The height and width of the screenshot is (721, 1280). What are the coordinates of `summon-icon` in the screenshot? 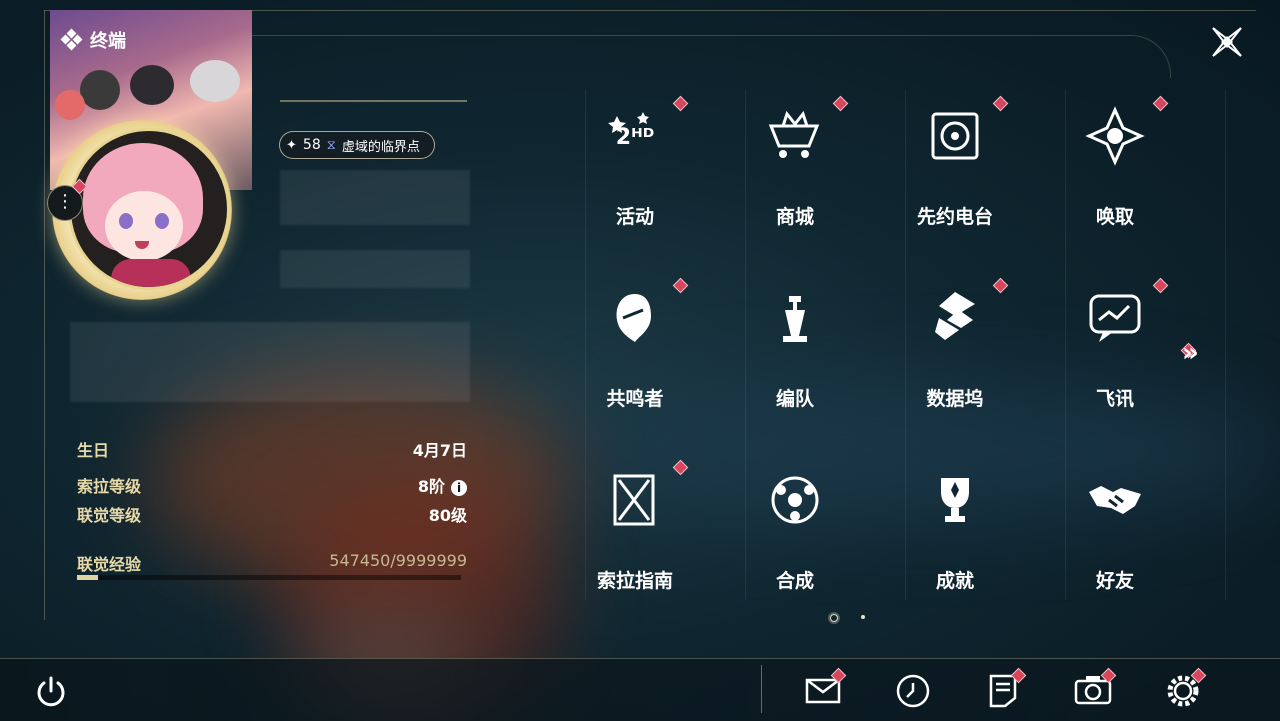 It's located at (1115, 136).